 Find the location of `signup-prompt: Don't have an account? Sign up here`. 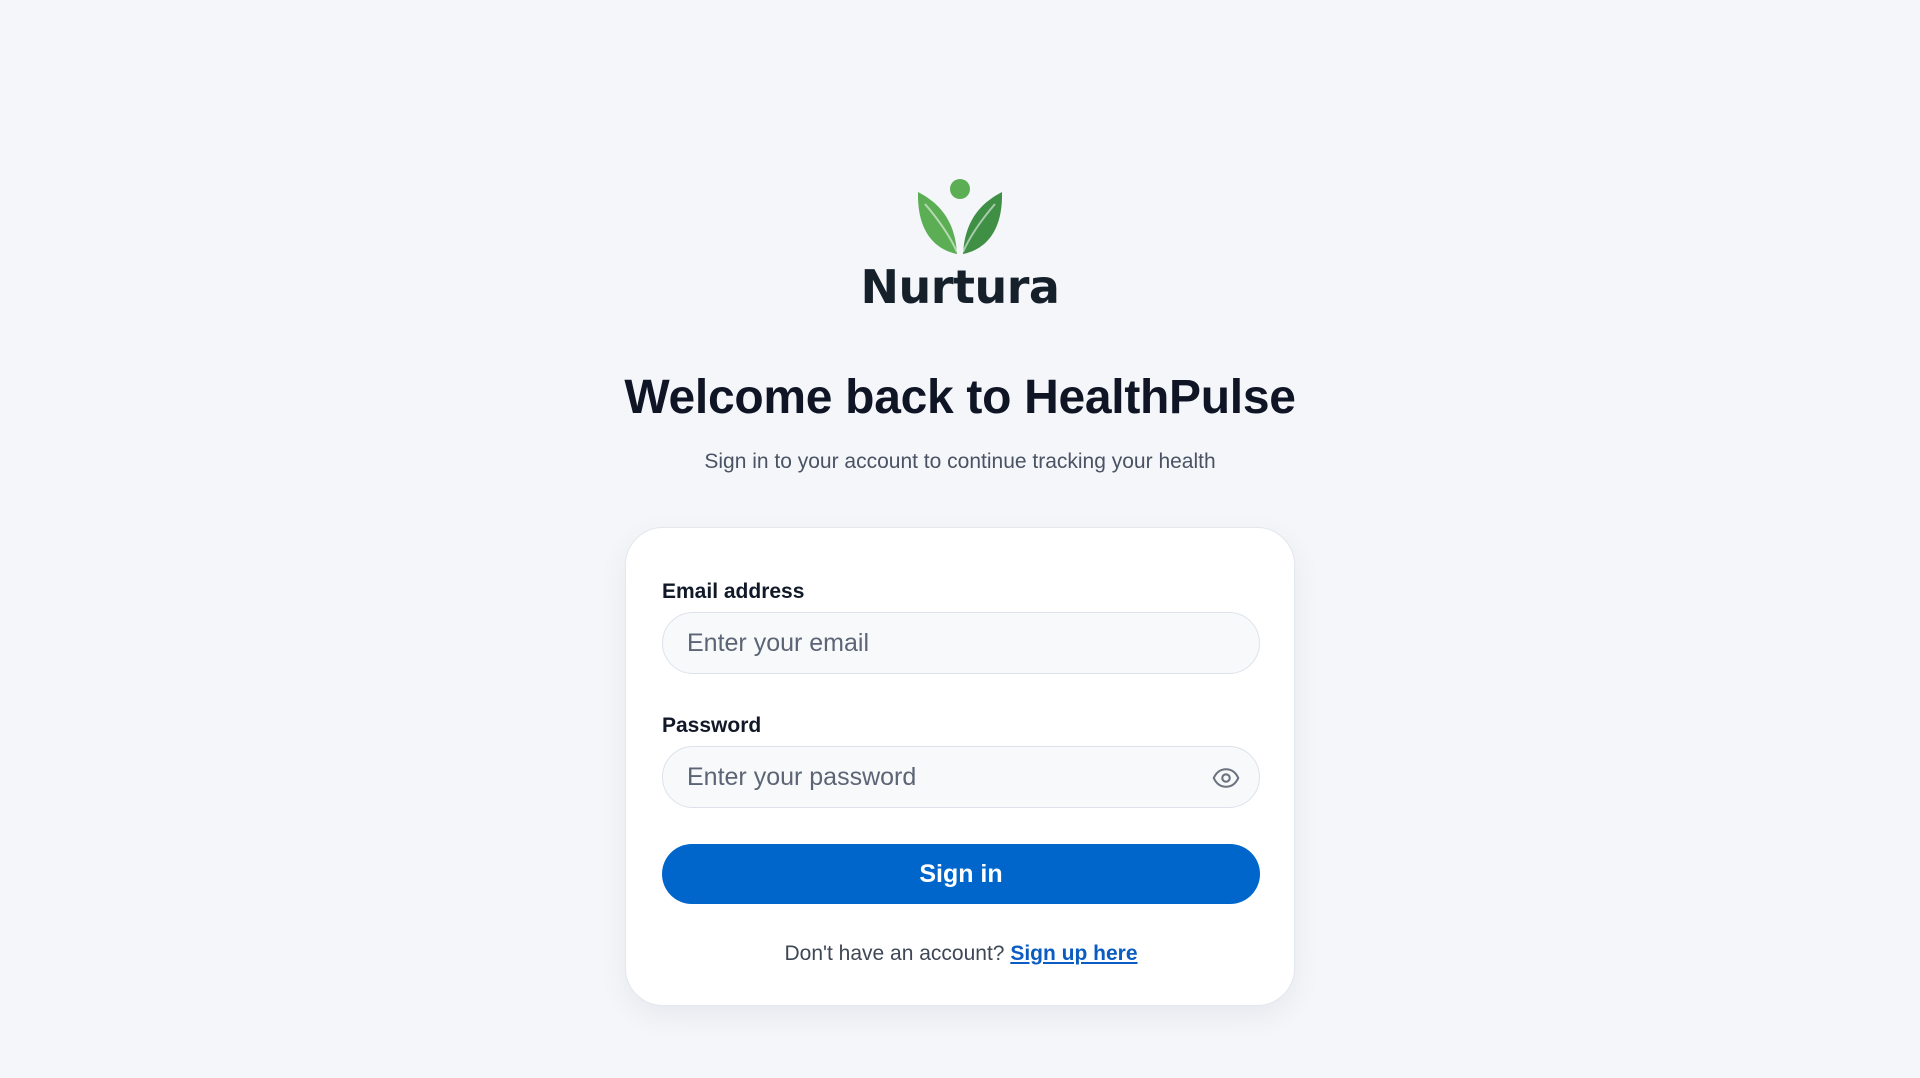

signup-prompt: Don't have an account? Sign up here is located at coordinates (961, 954).